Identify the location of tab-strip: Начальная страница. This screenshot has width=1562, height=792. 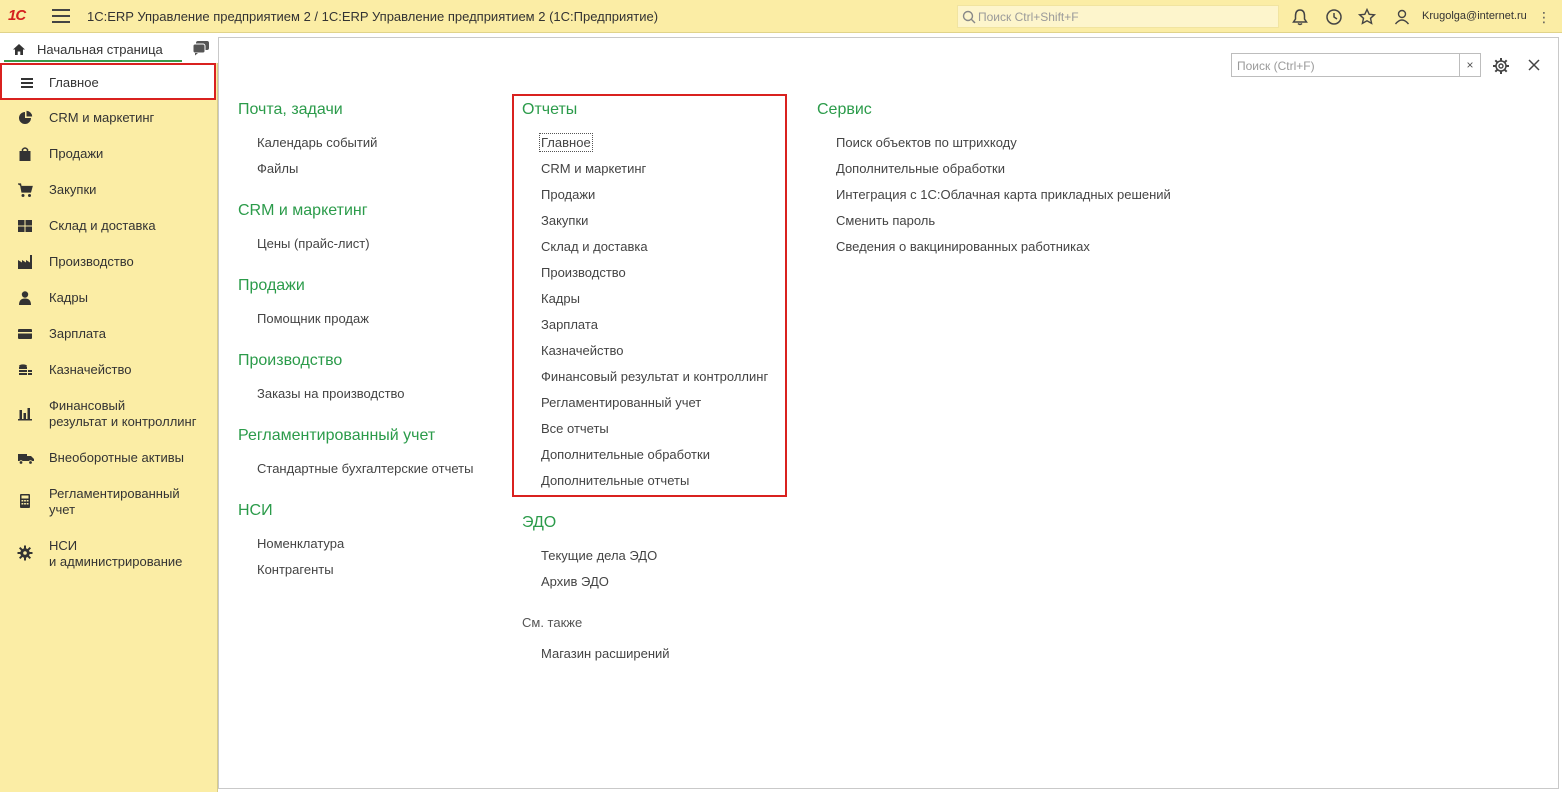
(109, 48).